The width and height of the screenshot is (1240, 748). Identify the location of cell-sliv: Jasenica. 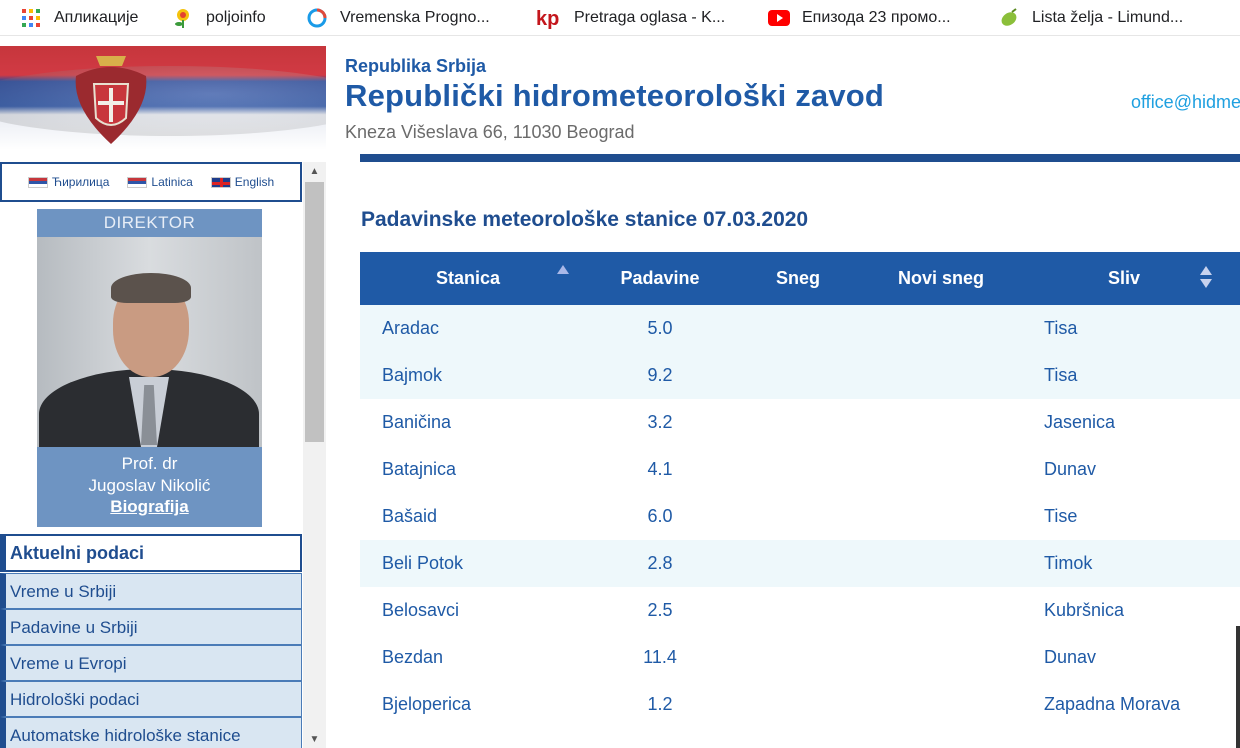
(1080, 422).